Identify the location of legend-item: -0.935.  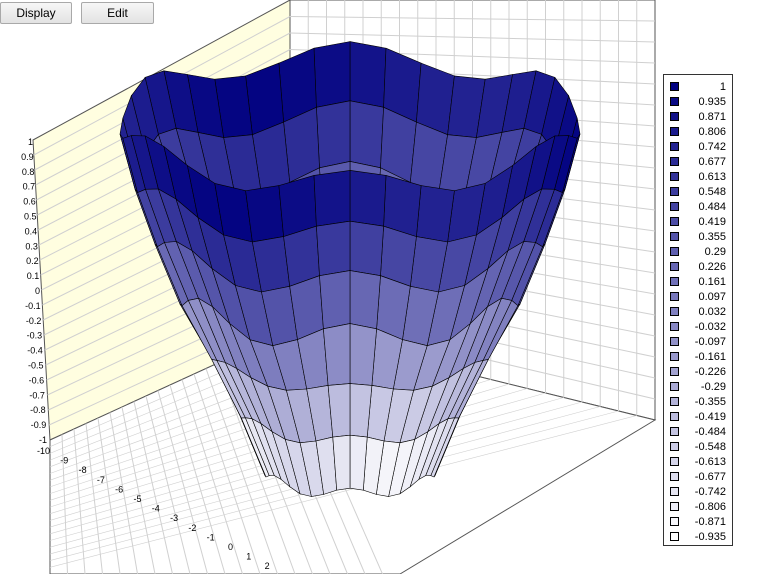
(698, 536).